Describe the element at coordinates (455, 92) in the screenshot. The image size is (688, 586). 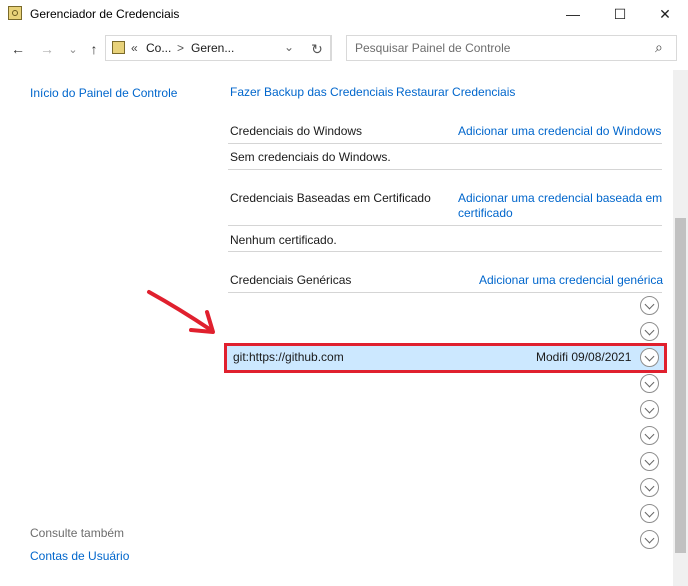
I see `restore-credentials-link: Restaurar Credenciais` at that location.